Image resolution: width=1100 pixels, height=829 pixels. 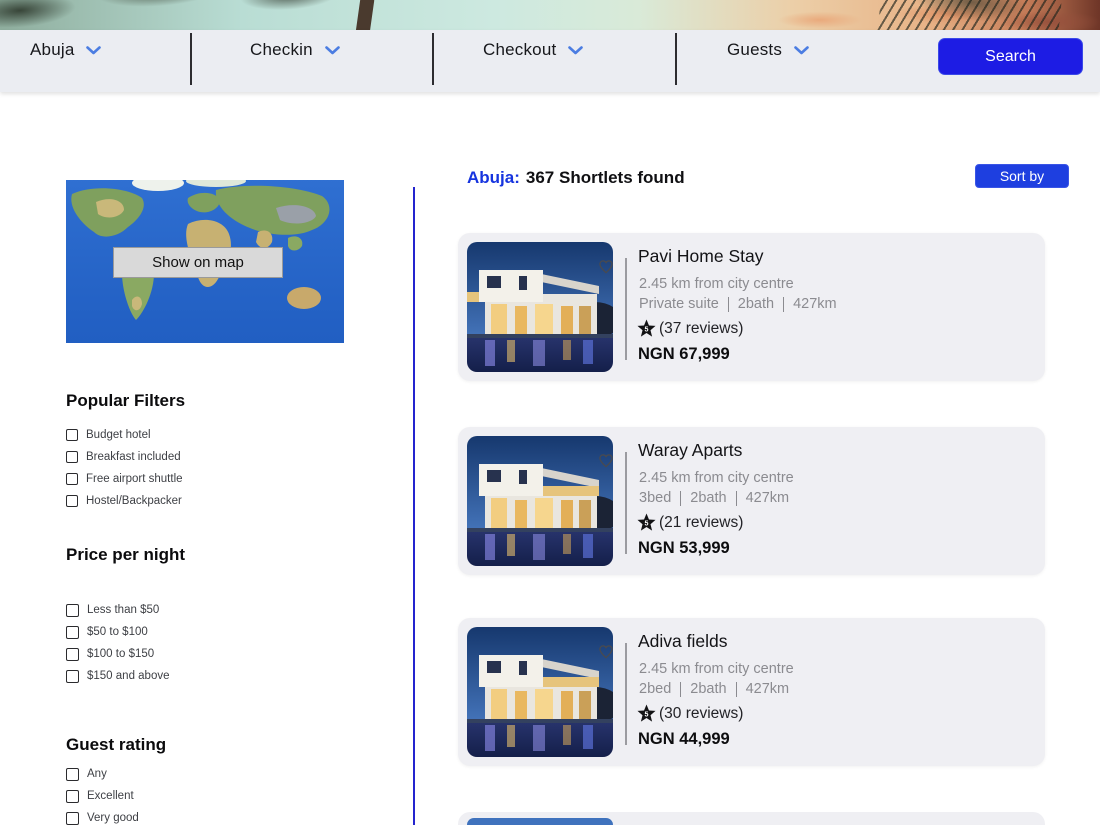 What do you see at coordinates (1010, 56) in the screenshot?
I see `search-button: Search` at bounding box center [1010, 56].